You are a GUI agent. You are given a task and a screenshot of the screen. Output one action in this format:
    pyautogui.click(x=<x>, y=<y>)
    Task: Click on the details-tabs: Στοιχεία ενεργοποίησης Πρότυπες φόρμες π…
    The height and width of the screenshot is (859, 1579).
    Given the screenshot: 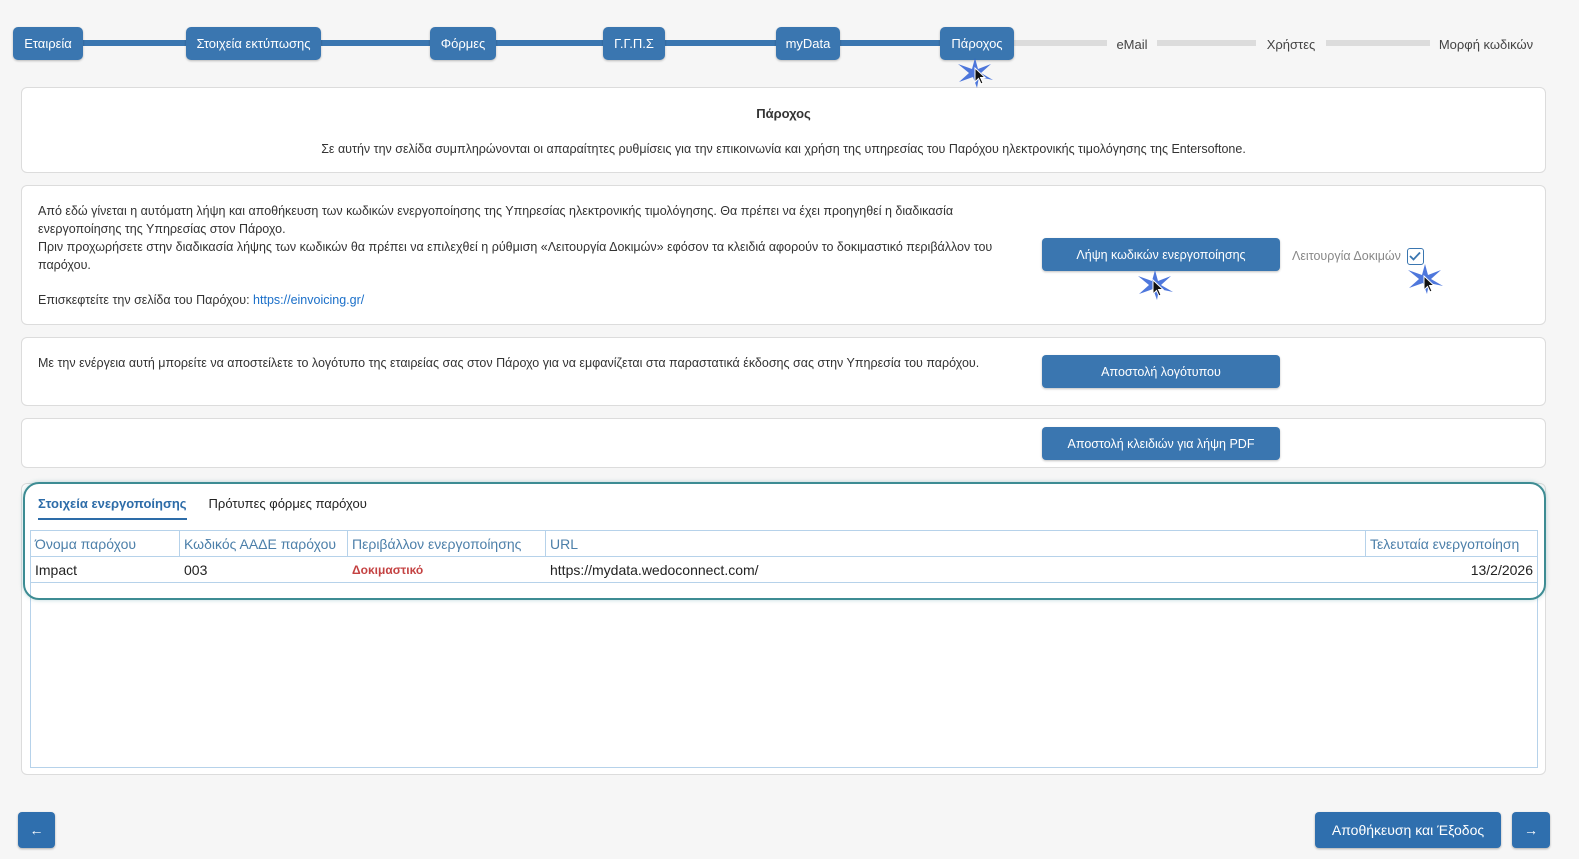 What is the action you would take?
    pyautogui.click(x=202, y=508)
    